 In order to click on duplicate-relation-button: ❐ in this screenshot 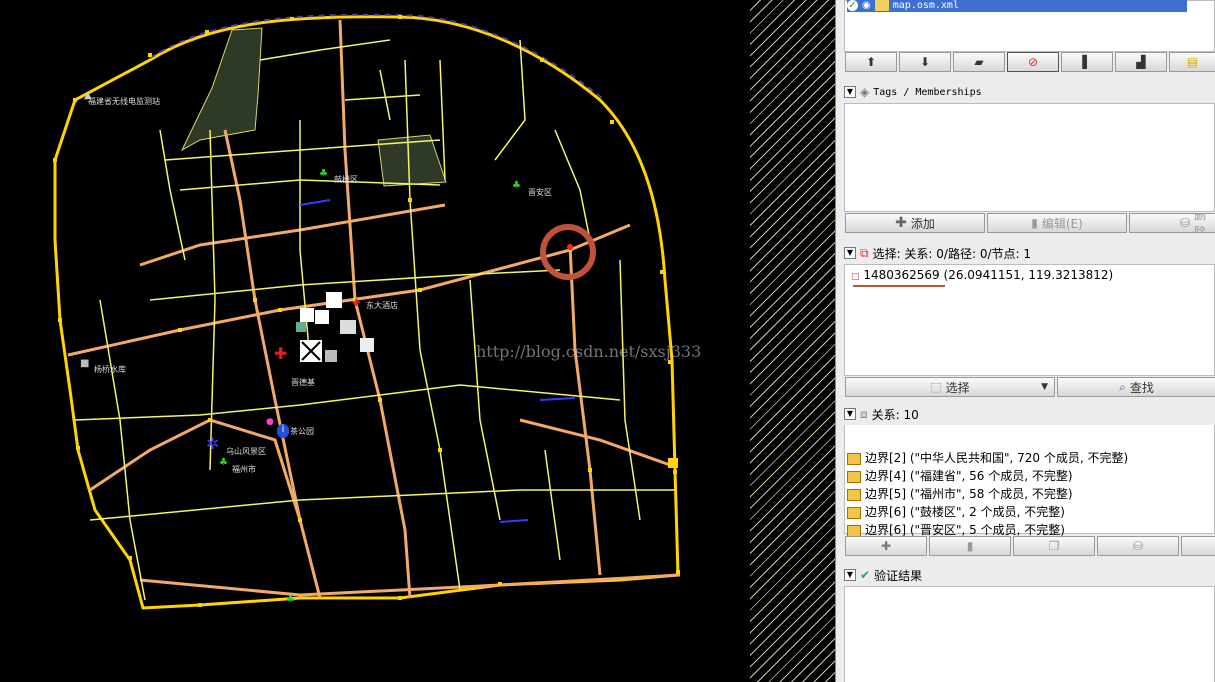, I will do `click(1054, 546)`.